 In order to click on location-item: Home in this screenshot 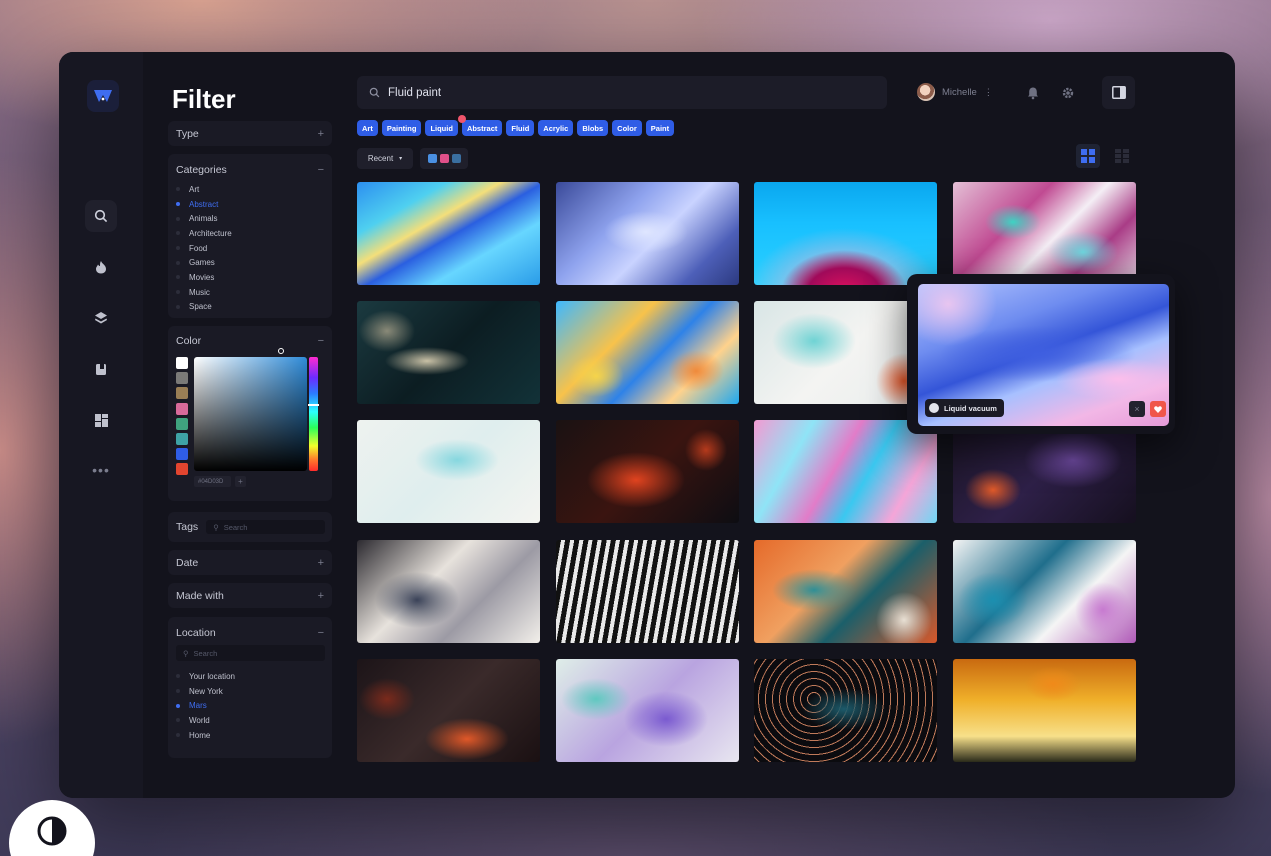, I will do `click(254, 735)`.